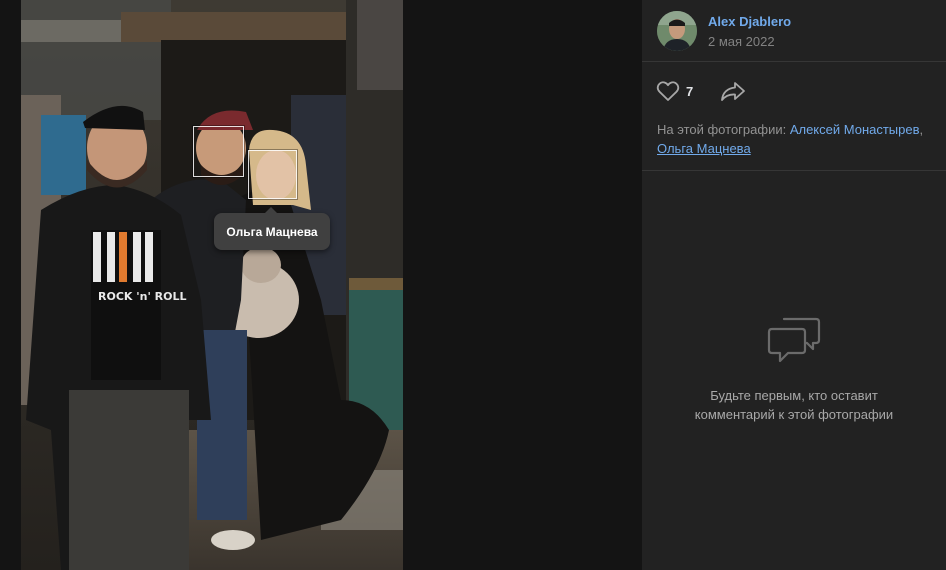 The height and width of the screenshot is (570, 946). I want to click on share-icon, so click(733, 91).